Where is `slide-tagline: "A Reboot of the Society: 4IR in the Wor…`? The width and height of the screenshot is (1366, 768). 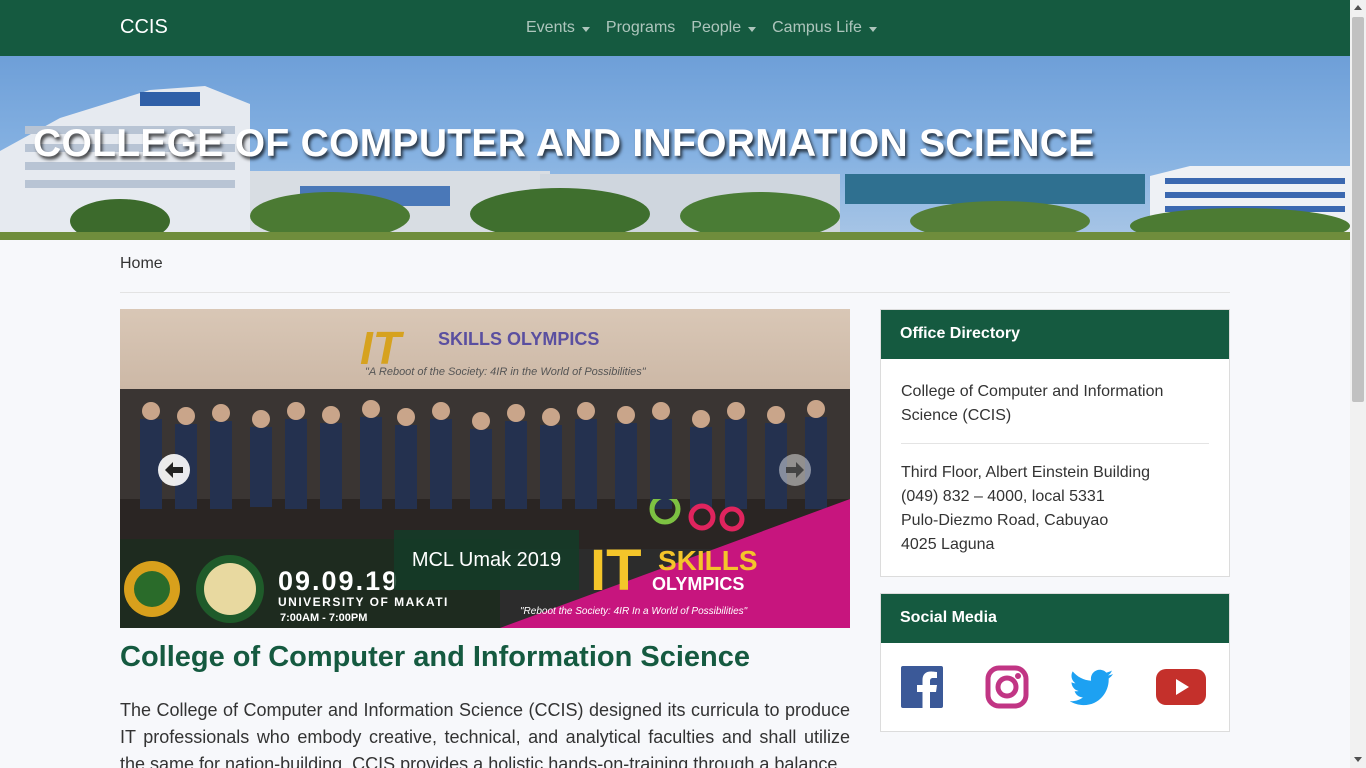
slide-tagline: "A Reboot of the Society: 4IR in the Wor… is located at coordinates (505, 372).